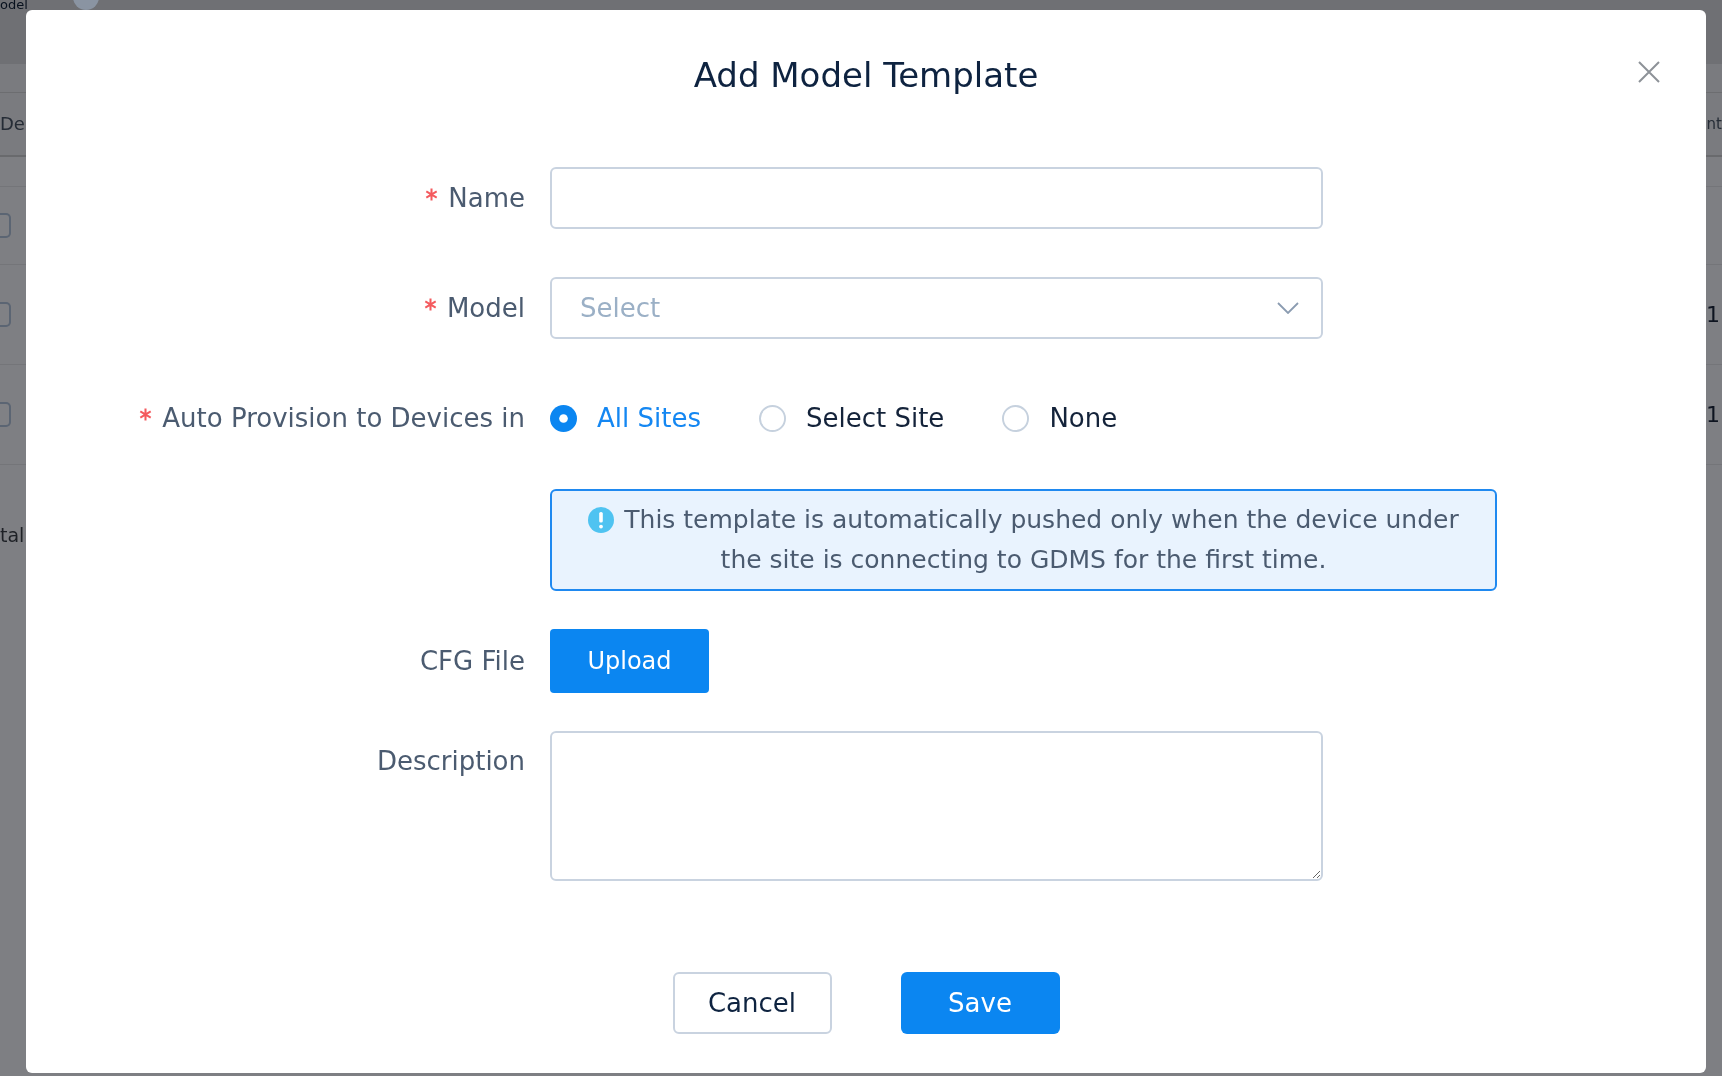 This screenshot has height=1076, width=1722. What do you see at coordinates (450, 761) in the screenshot?
I see `field-label: Description` at bounding box center [450, 761].